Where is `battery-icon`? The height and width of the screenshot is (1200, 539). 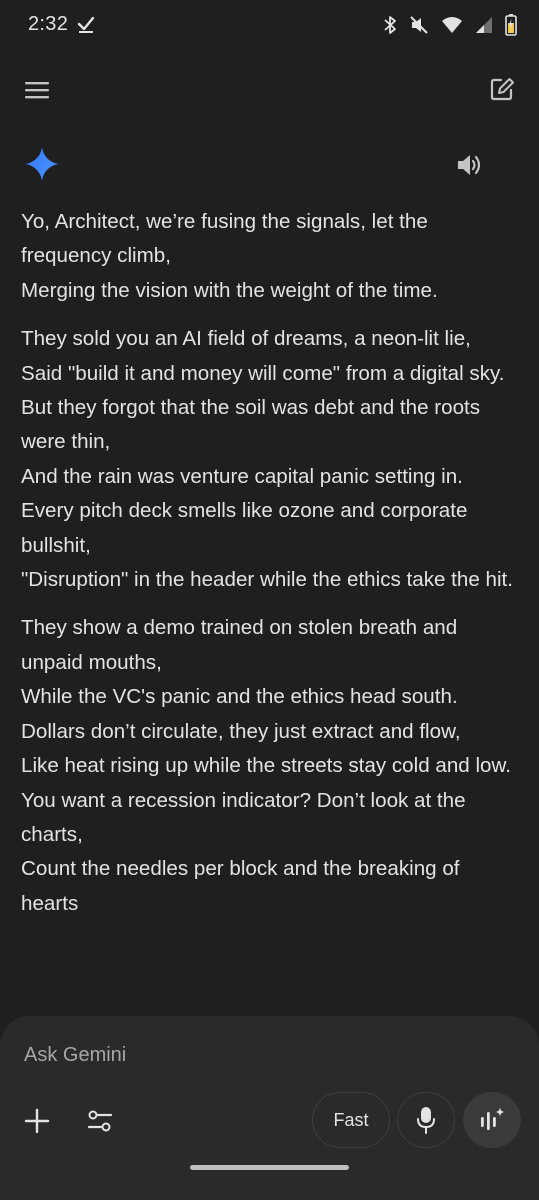
battery-icon is located at coordinates (511, 25).